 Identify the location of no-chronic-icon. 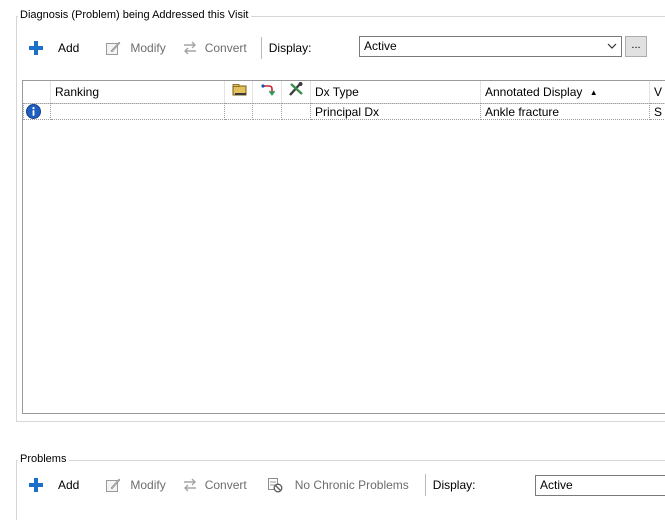
(275, 485).